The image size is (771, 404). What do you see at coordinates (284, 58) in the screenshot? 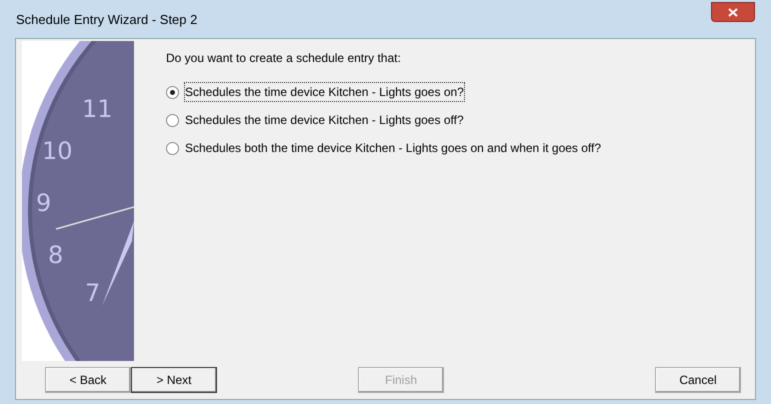
I see `question-text: Do you want to create a schedule entry that:` at bounding box center [284, 58].